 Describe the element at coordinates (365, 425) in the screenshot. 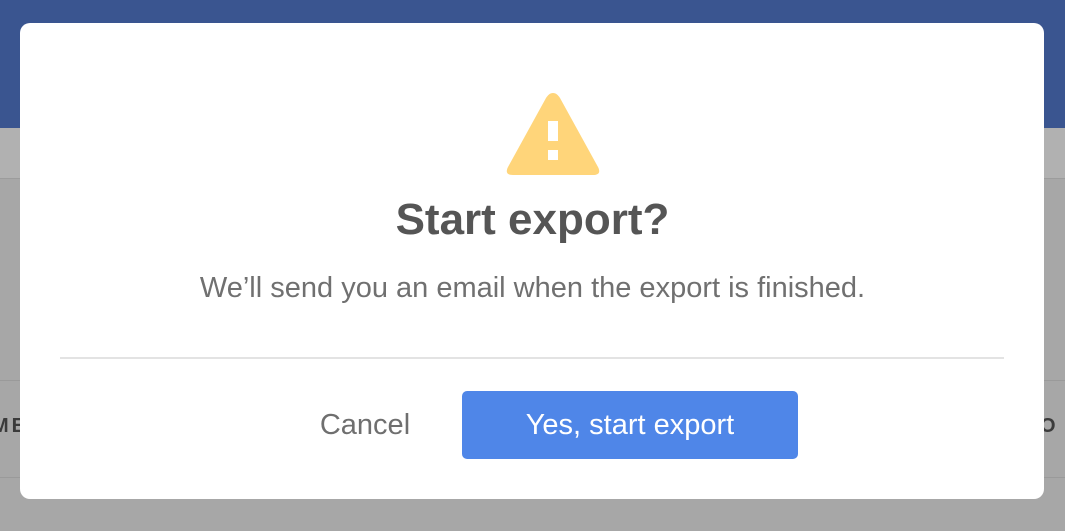

I see `cancel-button: Cancel` at that location.